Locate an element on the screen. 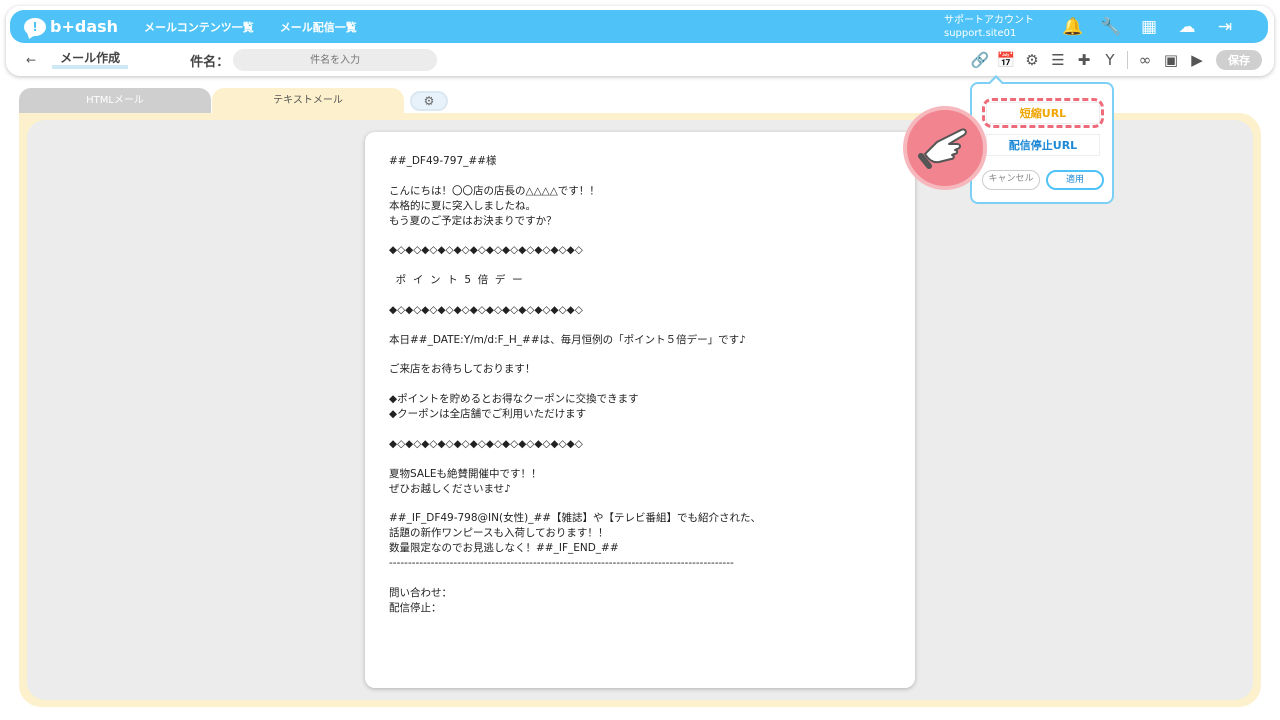  tab-html-mail: HTMLメール is located at coordinates (115, 101).